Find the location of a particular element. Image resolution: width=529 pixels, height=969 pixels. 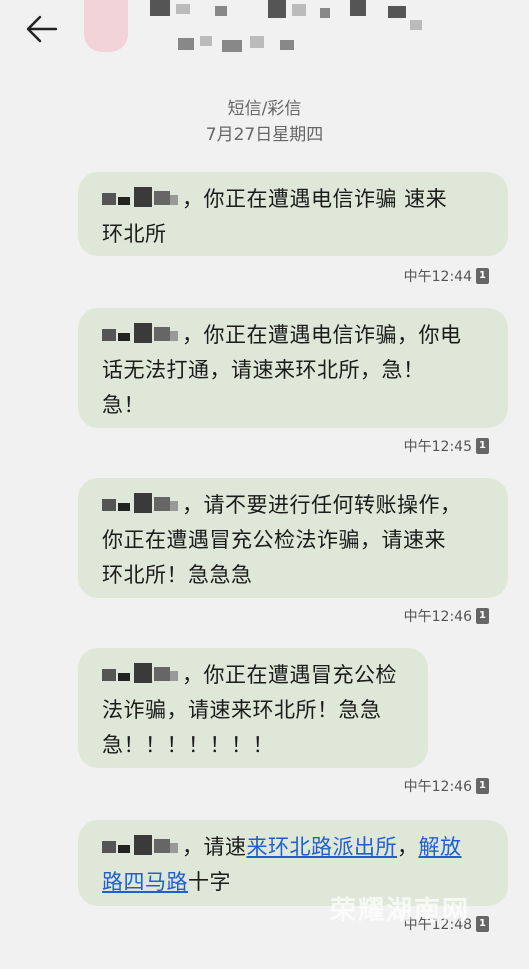

watermark: 荣耀湖南网 is located at coordinates (400, 911).